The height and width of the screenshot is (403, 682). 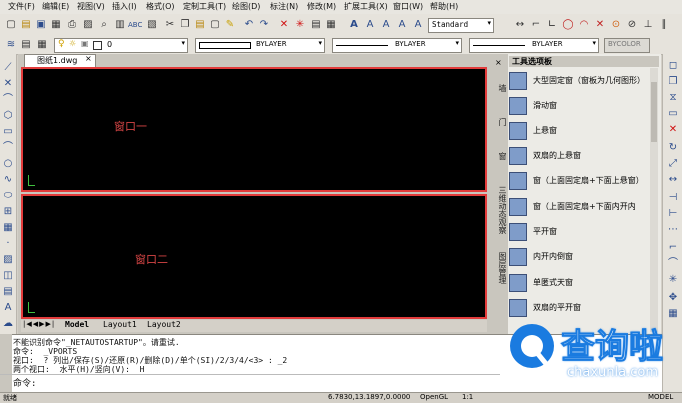 What do you see at coordinates (124, 6) in the screenshot?
I see `menu-insert: 插入(I)` at bounding box center [124, 6].